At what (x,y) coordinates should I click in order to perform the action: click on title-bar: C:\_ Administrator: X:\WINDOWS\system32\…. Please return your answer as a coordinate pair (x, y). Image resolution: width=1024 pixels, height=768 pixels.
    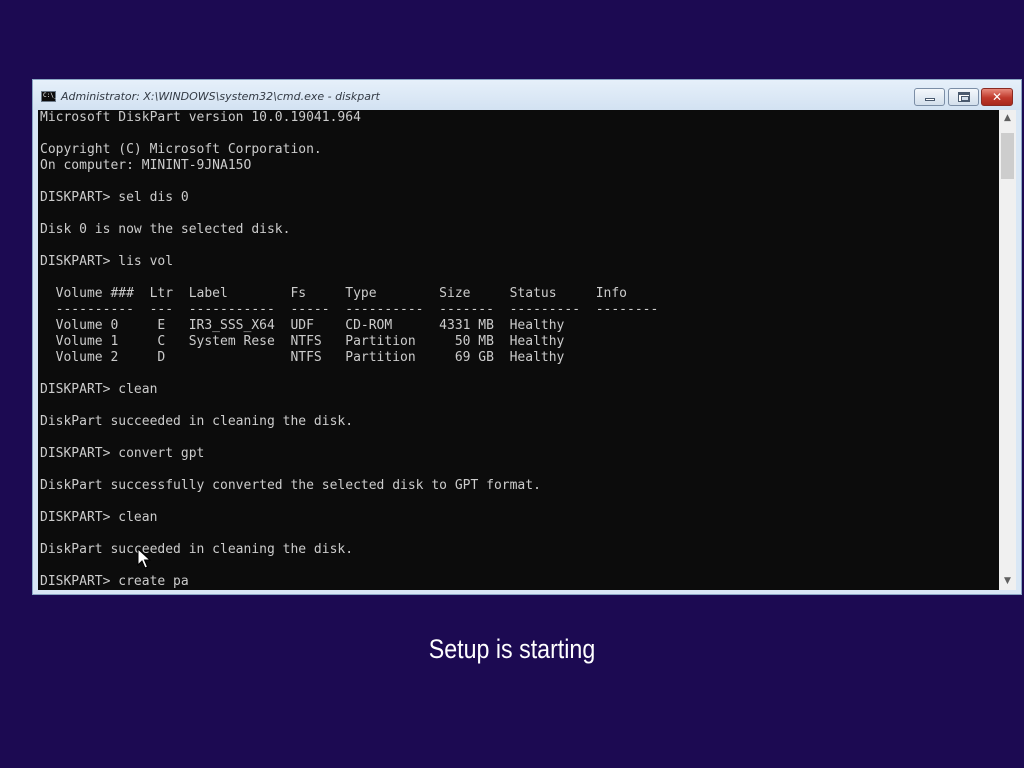
    Looking at the image, I should click on (527, 95).